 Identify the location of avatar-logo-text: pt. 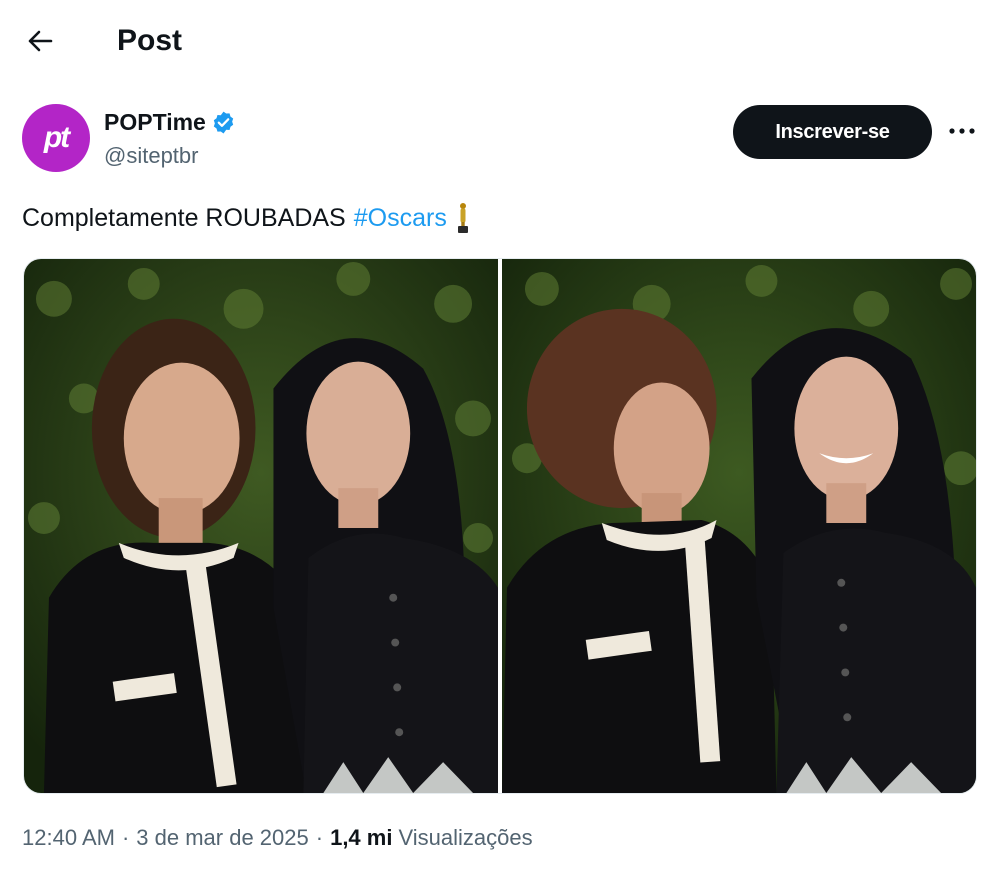
(56, 137).